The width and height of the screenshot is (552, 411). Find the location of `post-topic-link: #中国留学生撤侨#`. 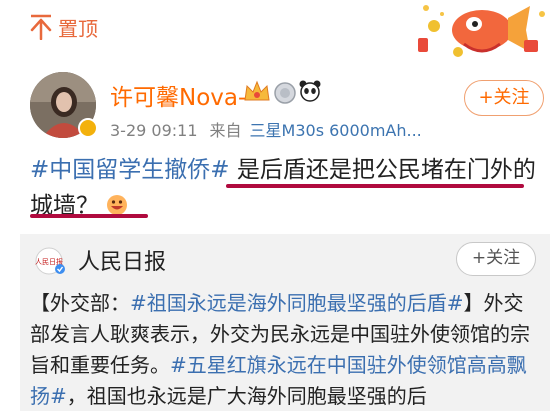

post-topic-link: #中国留学生撤侨# is located at coordinates (130, 170).